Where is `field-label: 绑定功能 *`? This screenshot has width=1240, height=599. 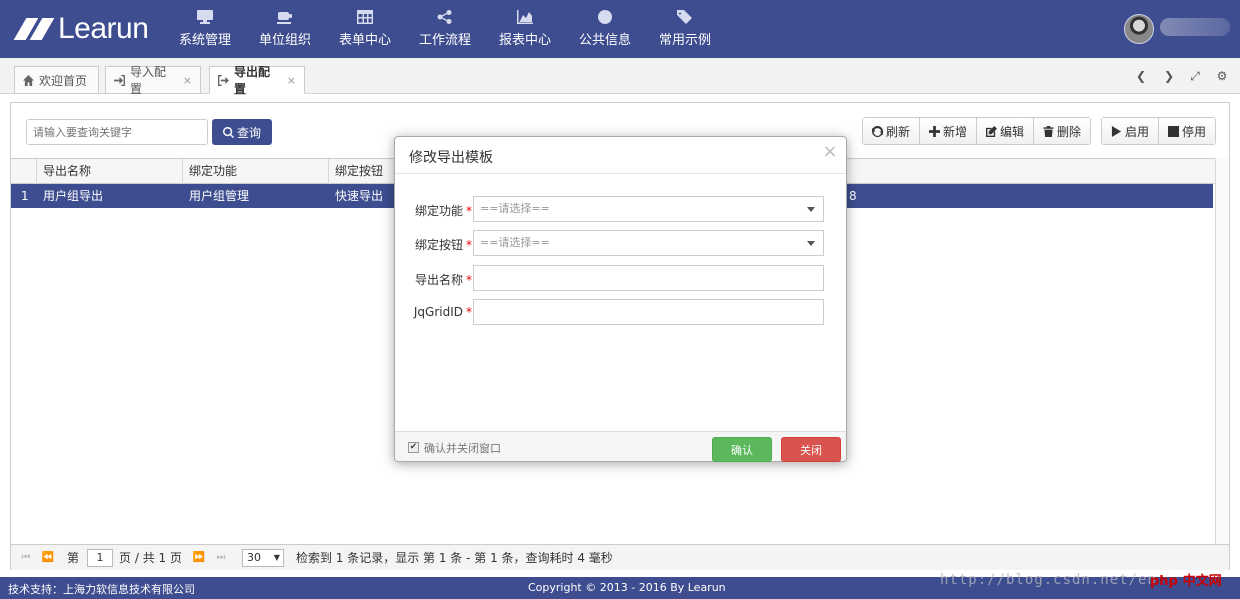 field-label: 绑定功能 * is located at coordinates (443, 211).